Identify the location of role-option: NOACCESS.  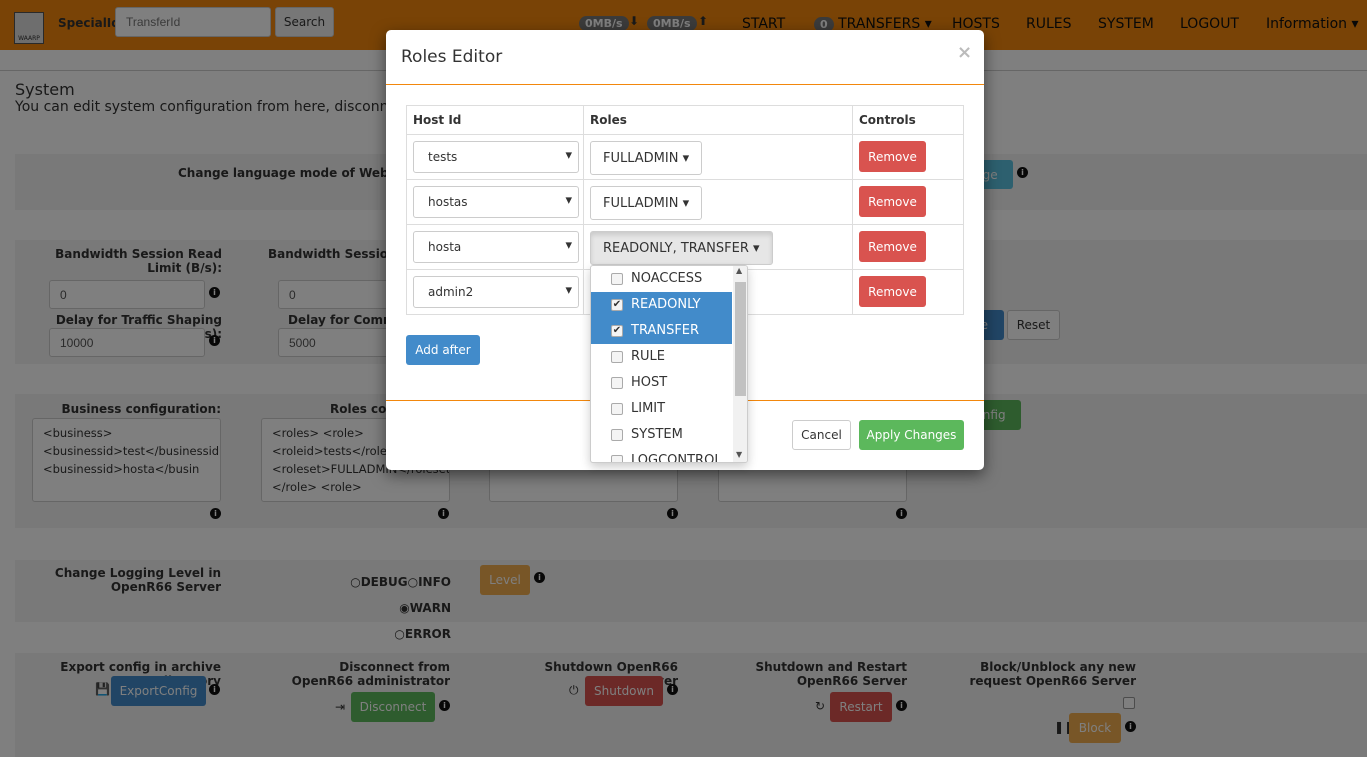
(661, 279).